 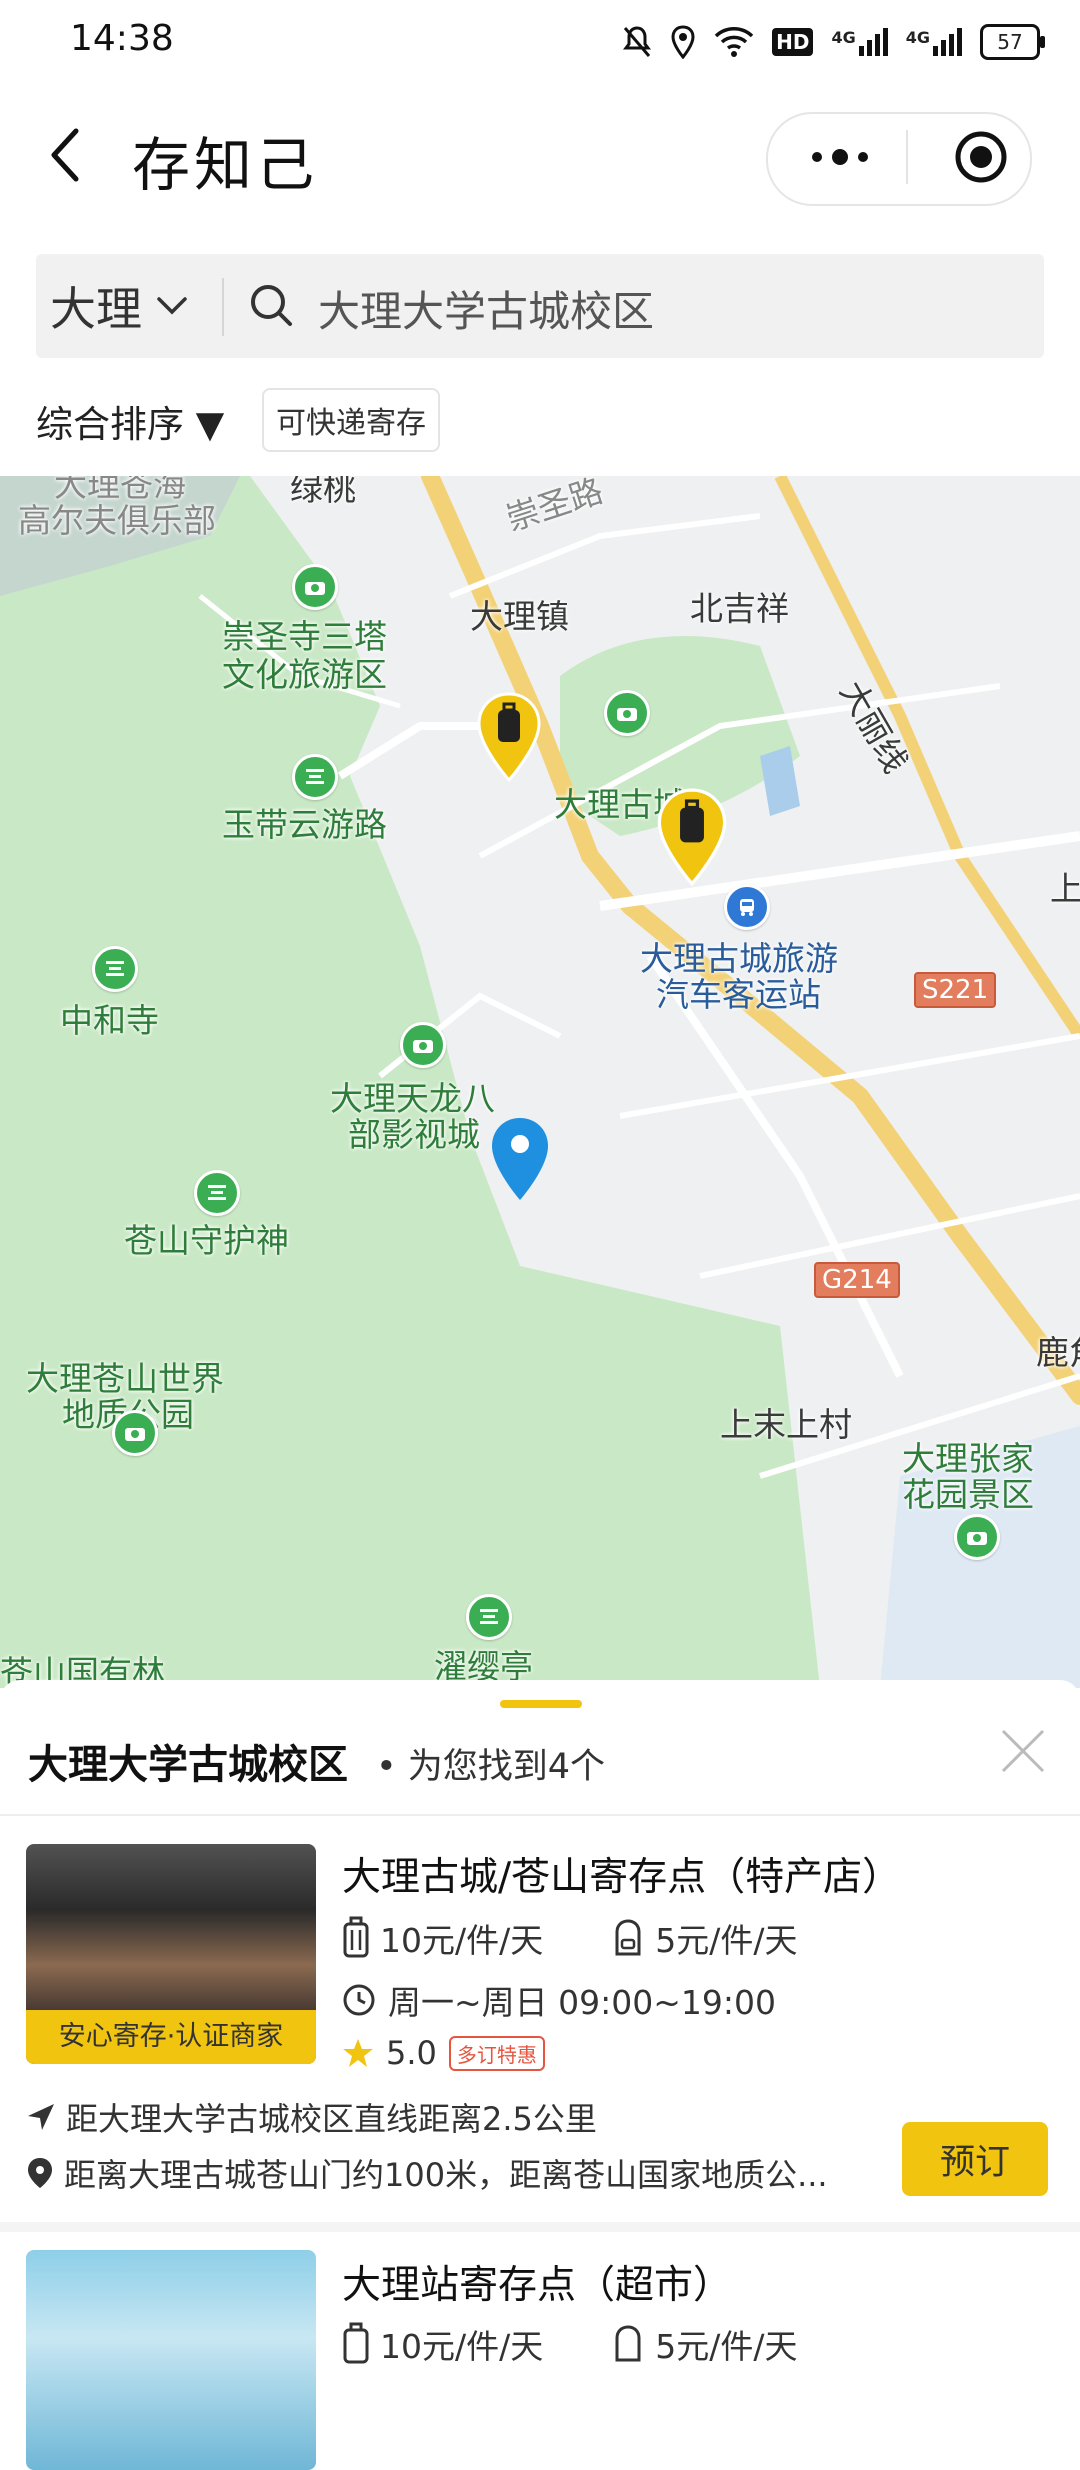 I want to click on close-icon, so click(x=1023, y=1751).